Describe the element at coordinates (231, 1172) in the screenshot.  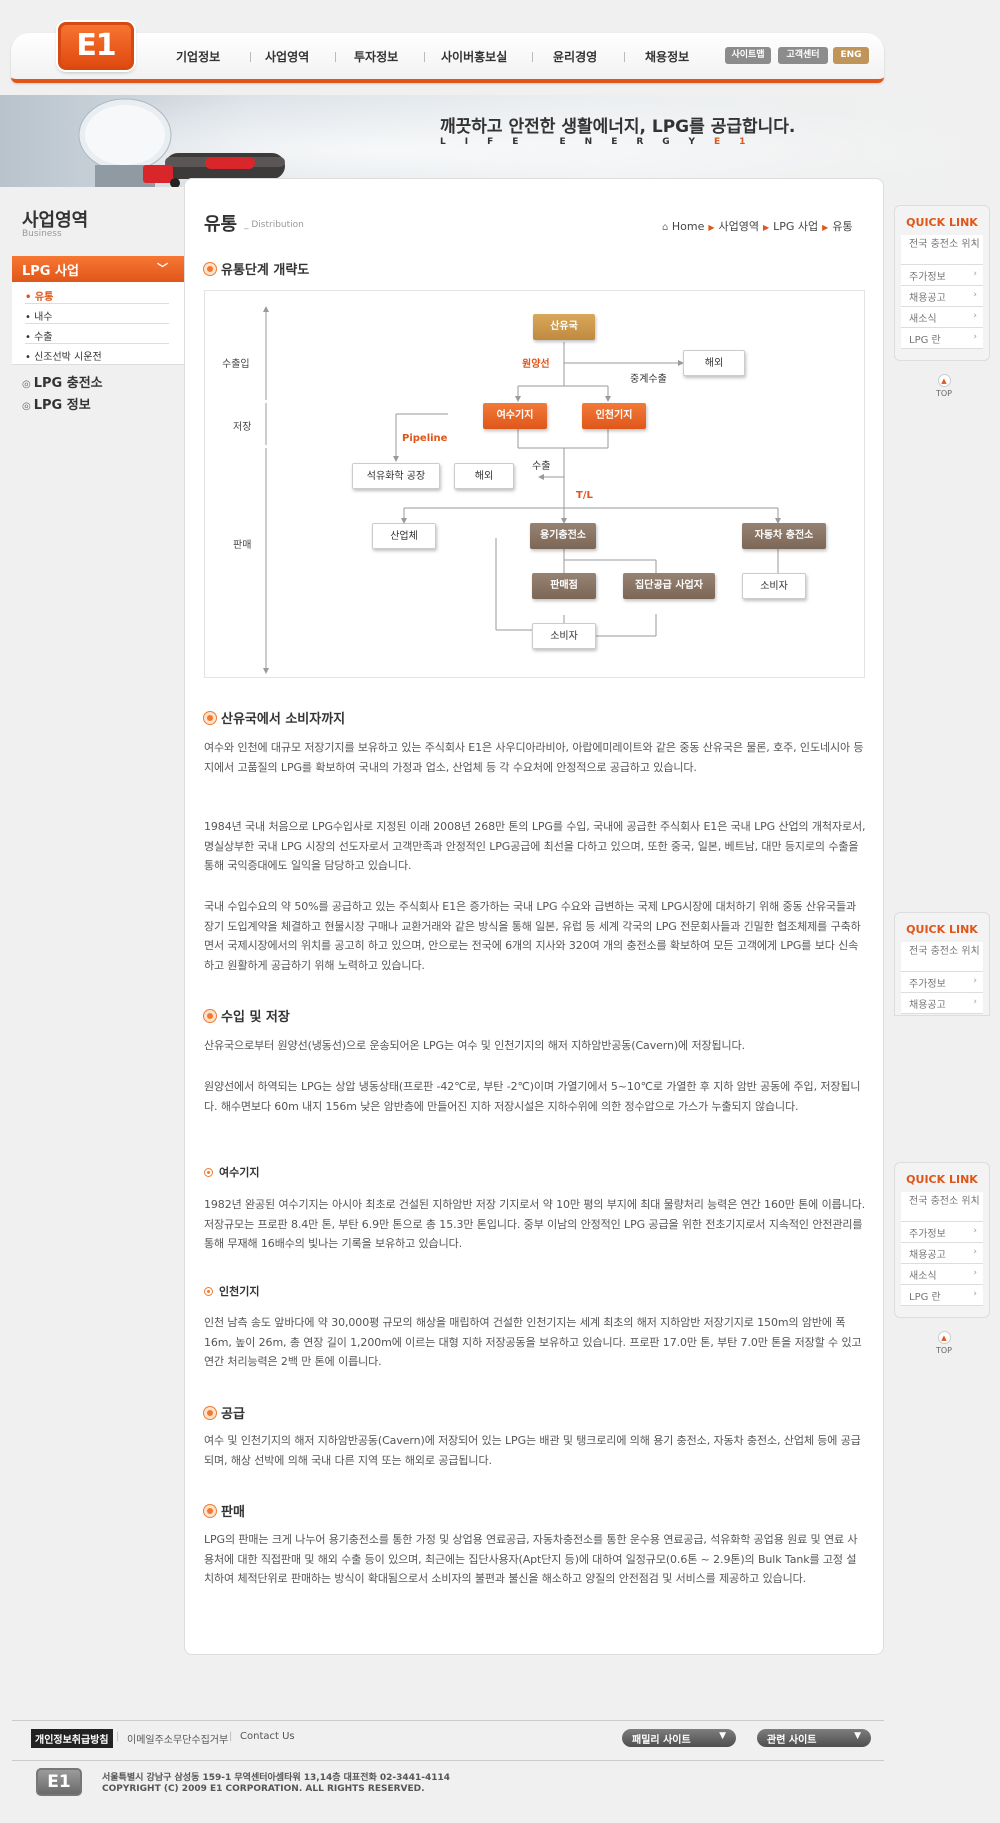
I see `subsection-title-yeosu: 여수기지` at that location.